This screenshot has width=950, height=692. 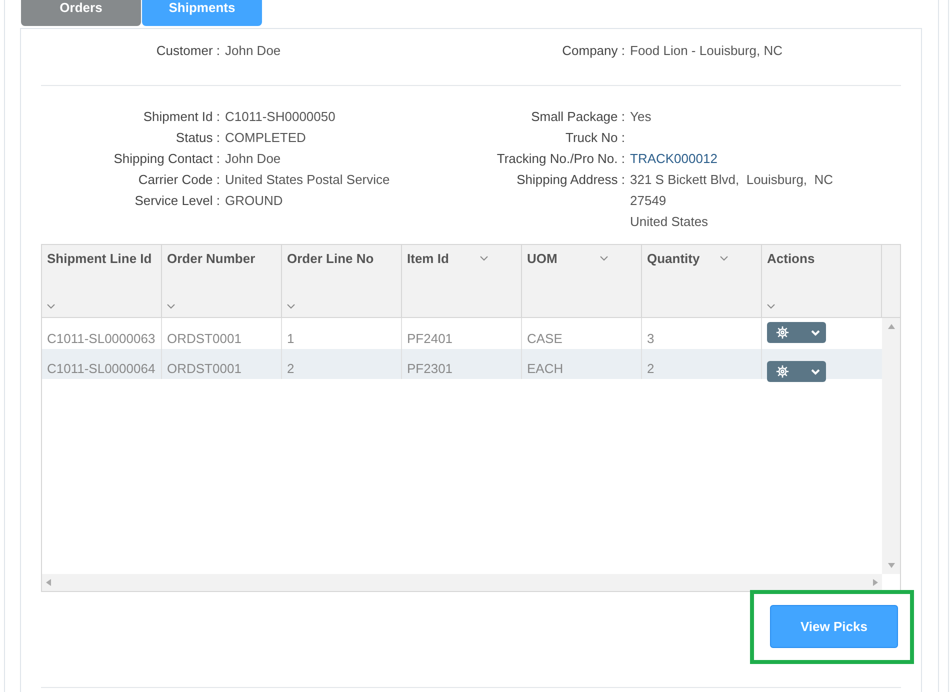 What do you see at coordinates (706, 51) in the screenshot?
I see `field-value: Food Lion - Louisburg, NC` at bounding box center [706, 51].